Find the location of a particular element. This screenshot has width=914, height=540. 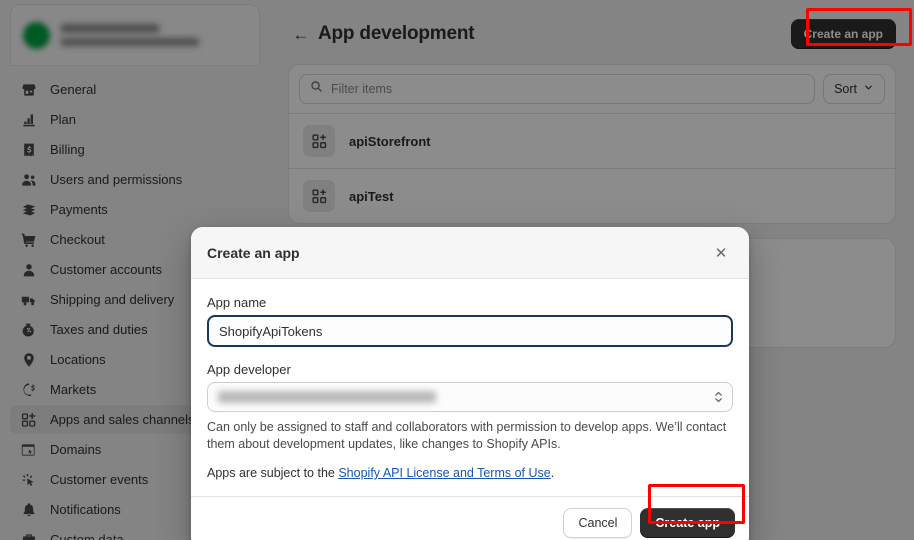

app-name-input is located at coordinates (470, 331).